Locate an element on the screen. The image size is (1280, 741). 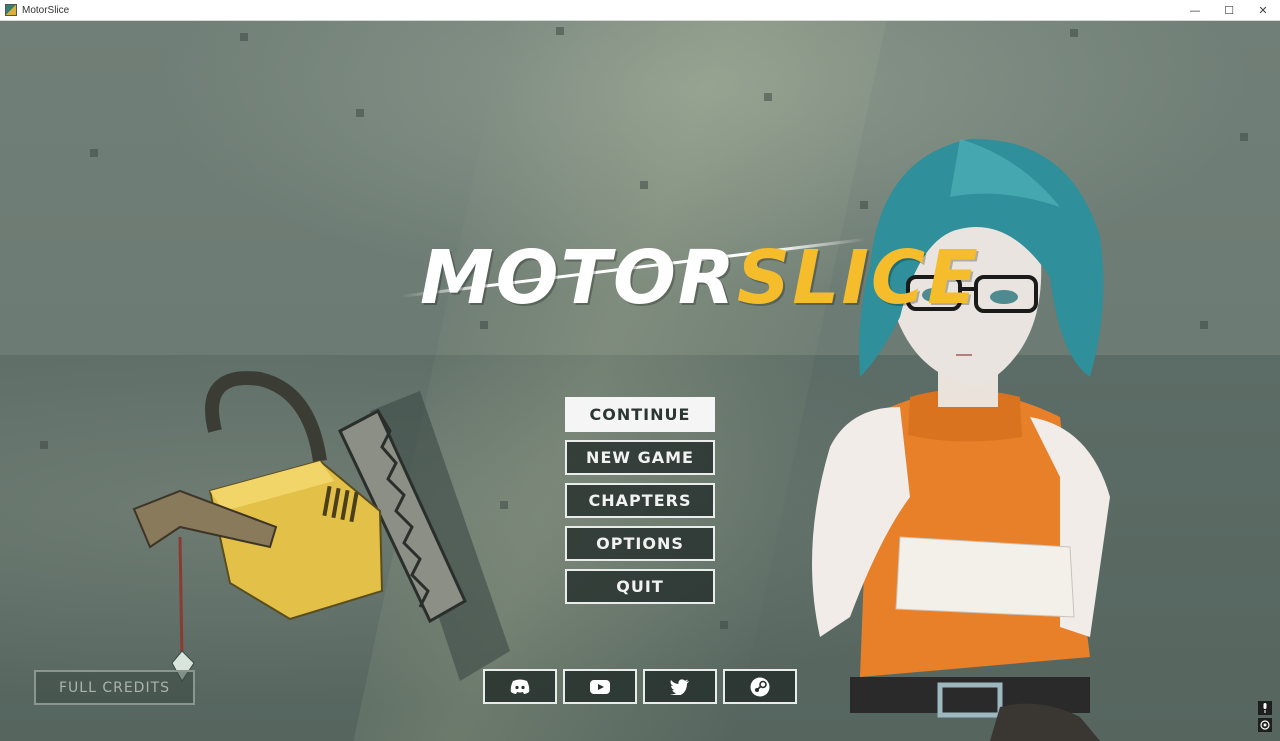
microphone-icon is located at coordinates (1265, 708).